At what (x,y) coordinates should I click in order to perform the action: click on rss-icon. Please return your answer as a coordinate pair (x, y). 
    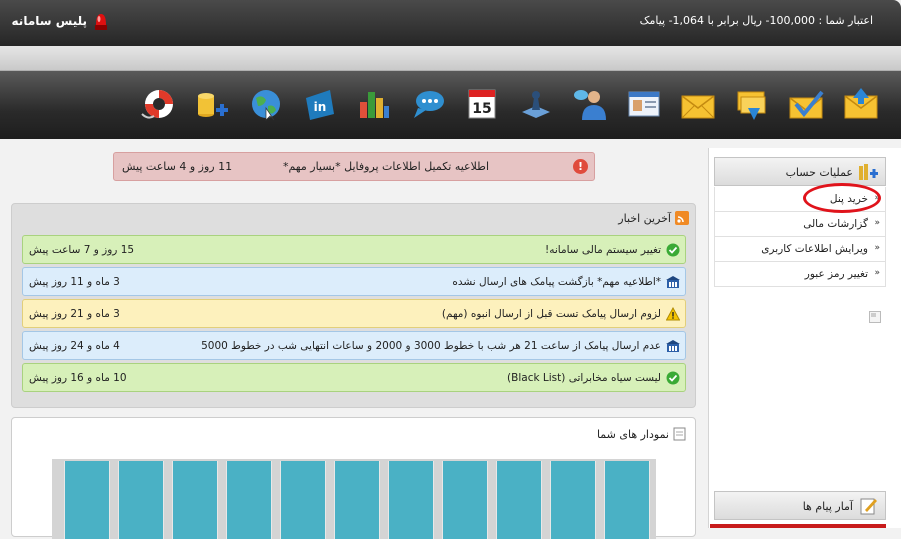
    Looking at the image, I should click on (682, 218).